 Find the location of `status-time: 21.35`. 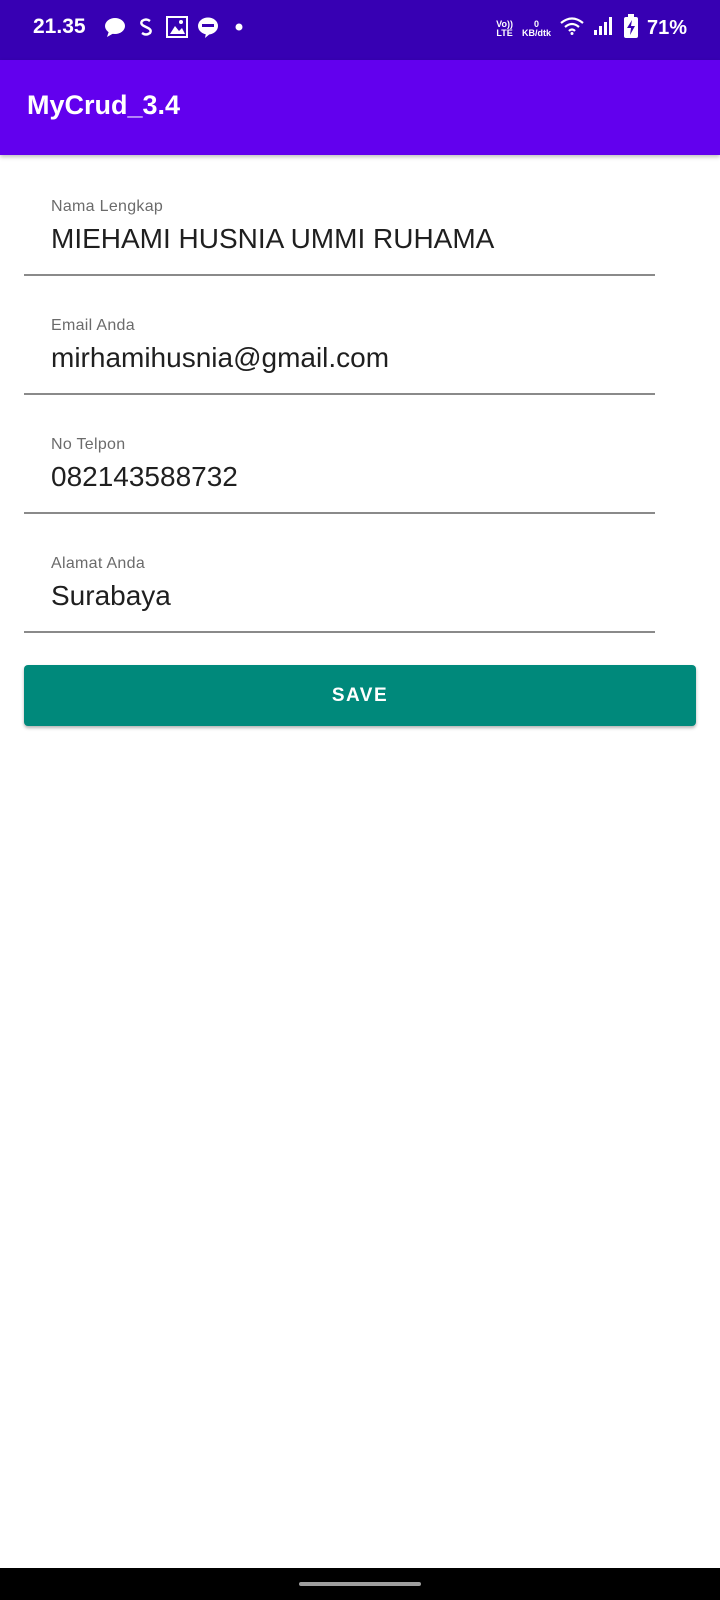

status-time: 21.35 is located at coordinates (59, 26).